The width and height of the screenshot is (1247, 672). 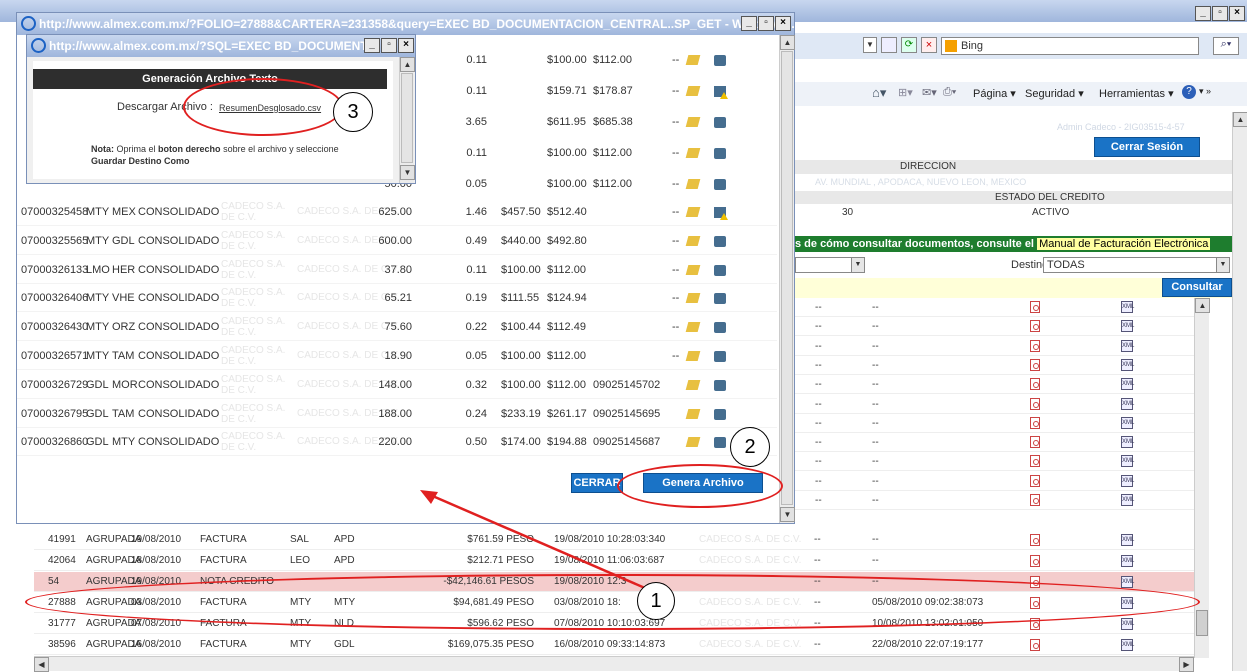 I want to click on annotation-oval-file, so click(x=263, y=107).